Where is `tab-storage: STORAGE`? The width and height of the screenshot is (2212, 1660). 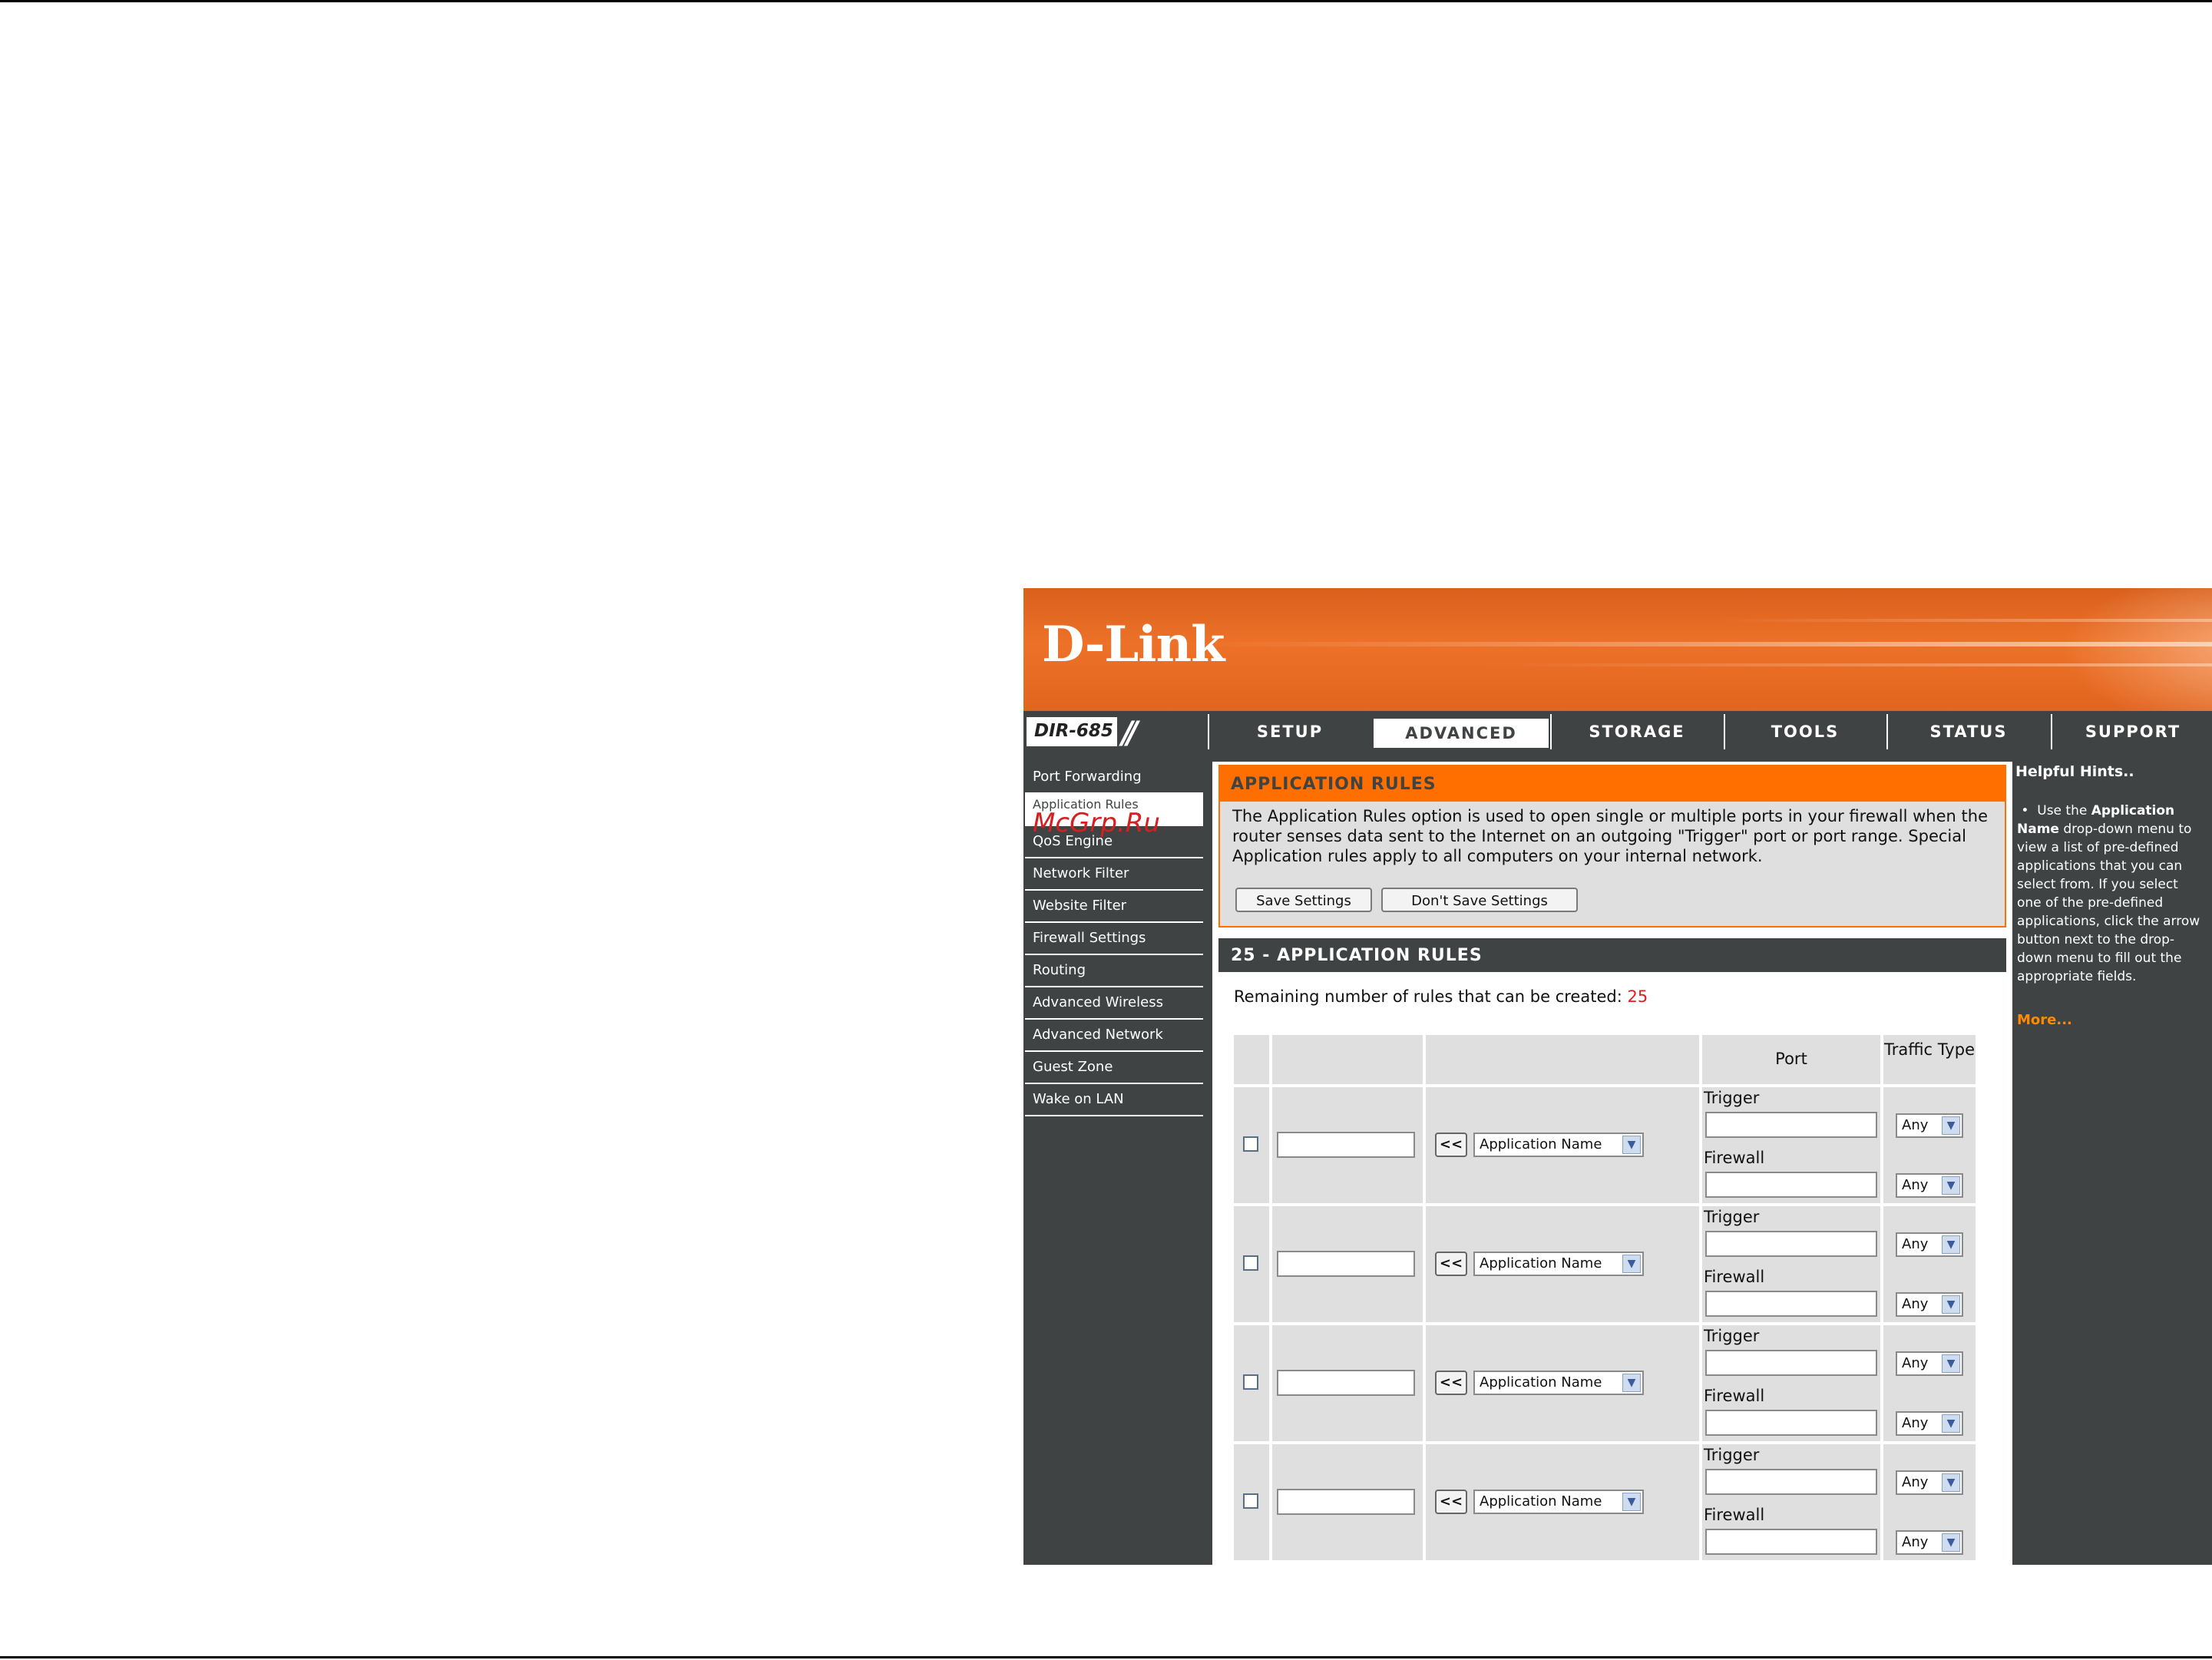 tab-storage: STORAGE is located at coordinates (1636, 731).